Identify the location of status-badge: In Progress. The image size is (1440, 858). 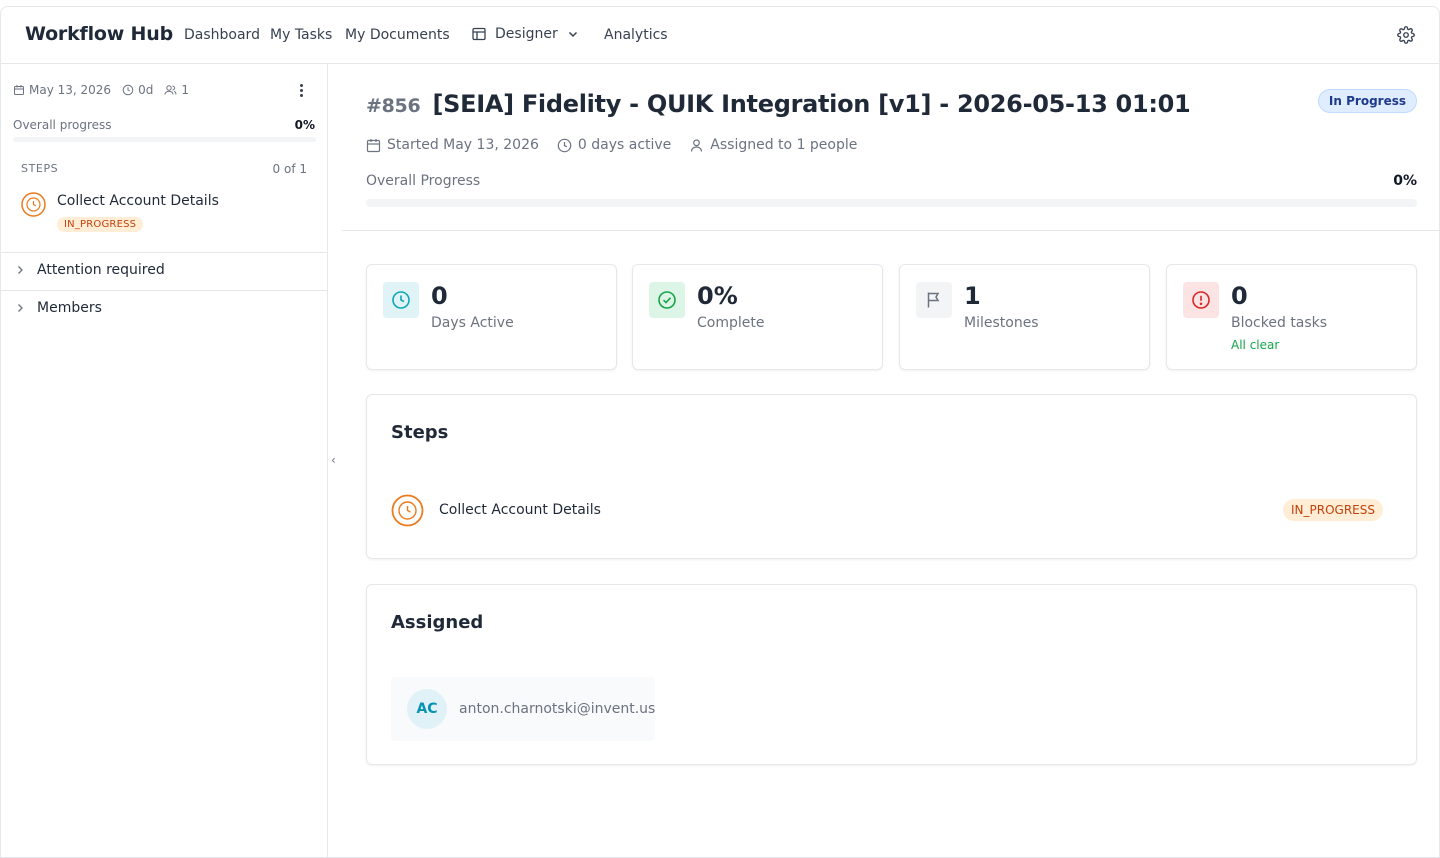
(1367, 101).